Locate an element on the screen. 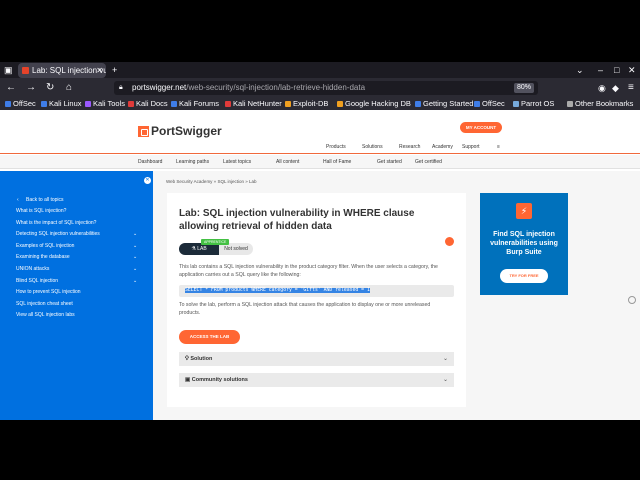  sidebar-item: What is SQL injection? is located at coordinates (41, 211).